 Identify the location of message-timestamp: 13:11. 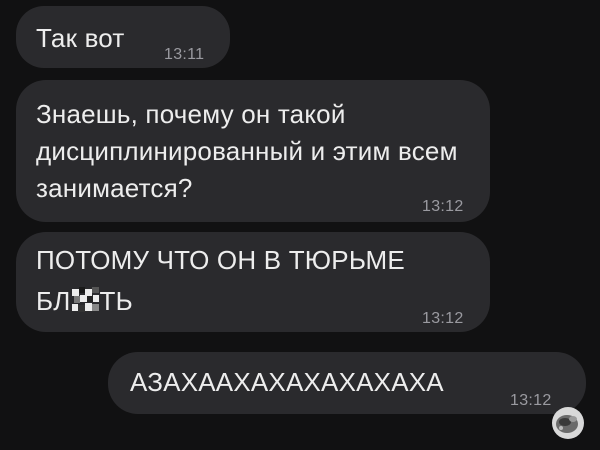
(184, 54).